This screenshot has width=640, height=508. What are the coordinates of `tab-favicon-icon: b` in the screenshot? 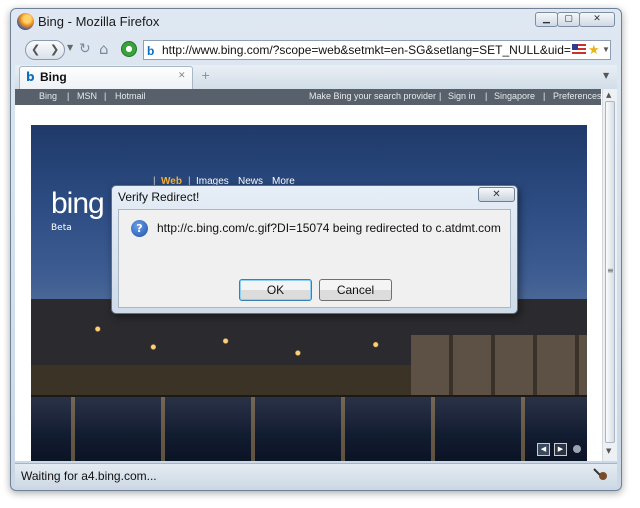 It's located at (30, 77).